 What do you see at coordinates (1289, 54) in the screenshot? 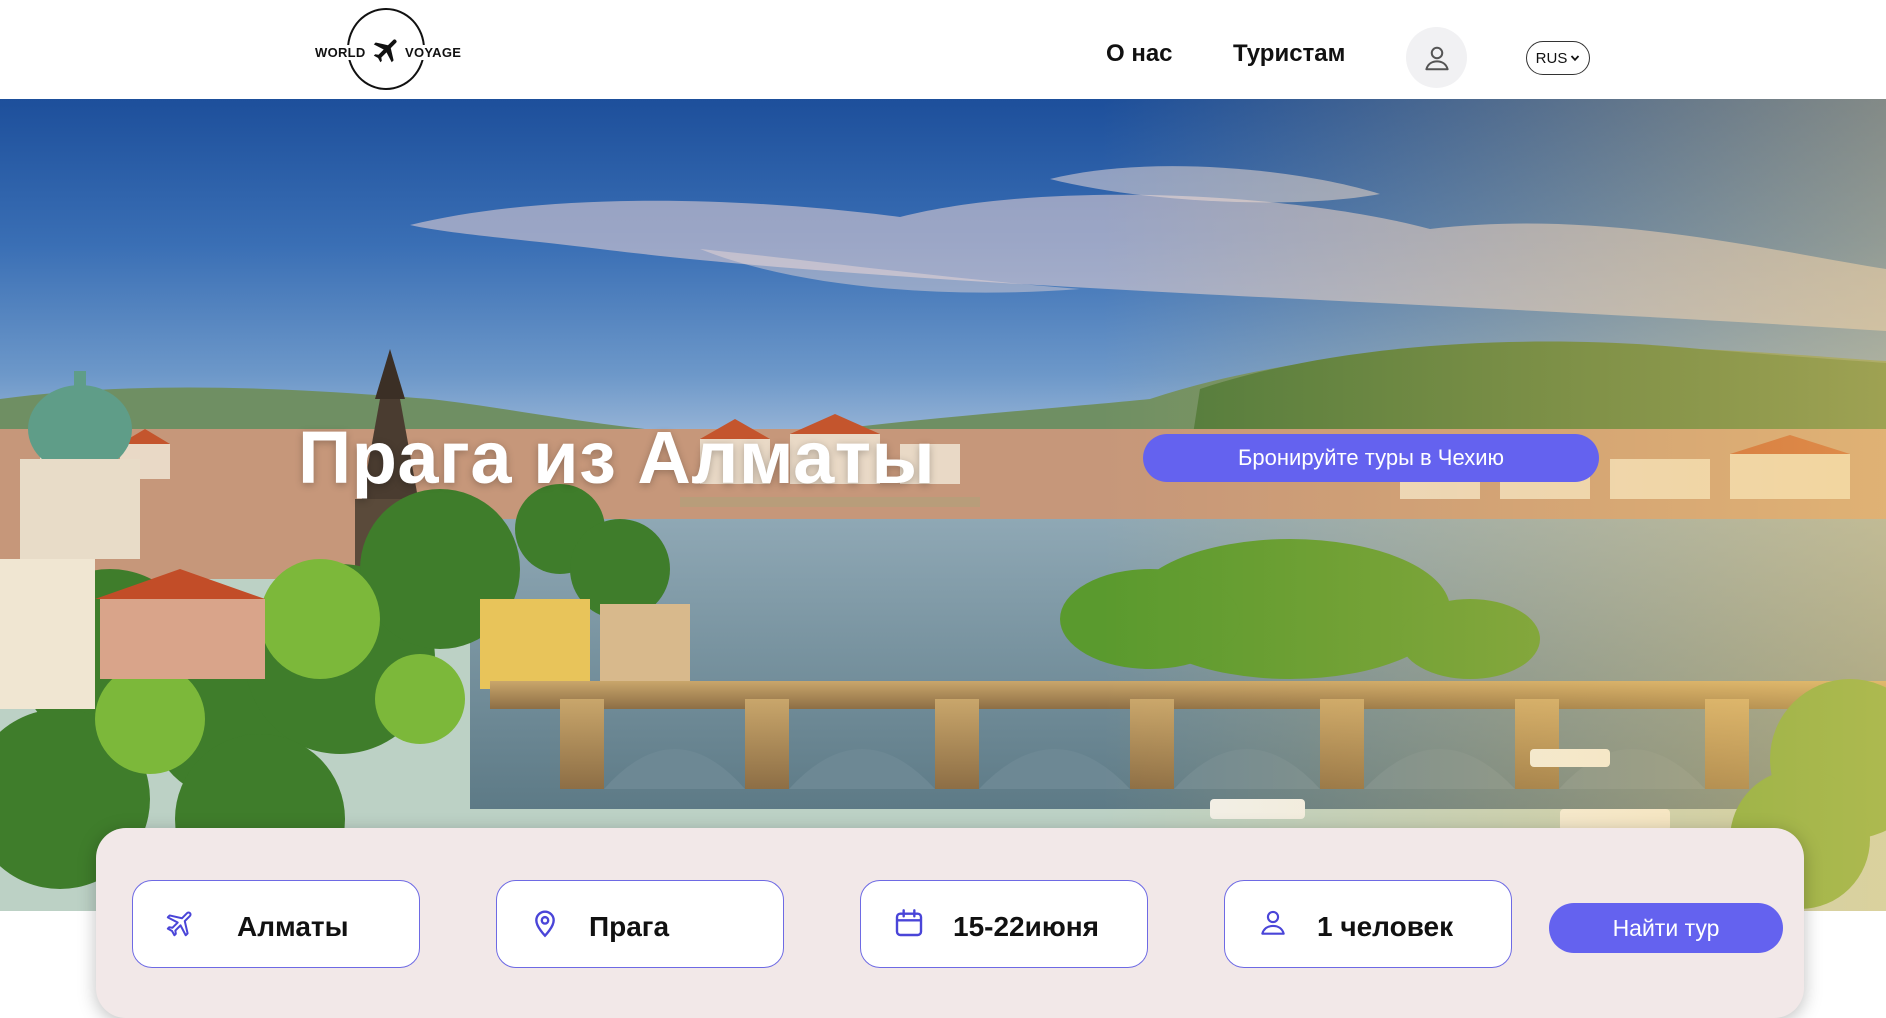
I see `nav-tourists: Туристам` at bounding box center [1289, 54].